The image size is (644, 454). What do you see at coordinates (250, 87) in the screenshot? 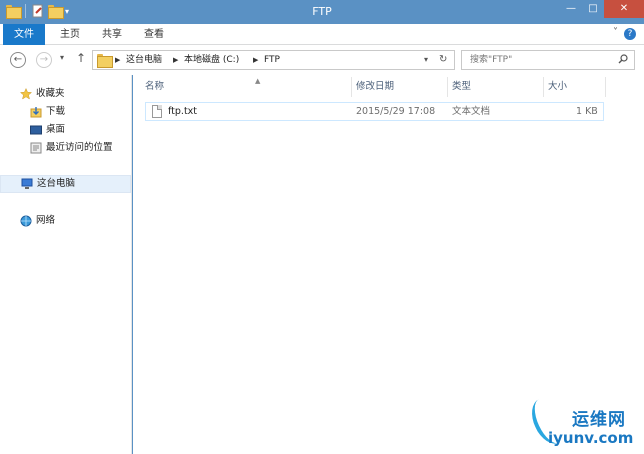
I see `column-header-name: ▲ 名称` at bounding box center [250, 87].